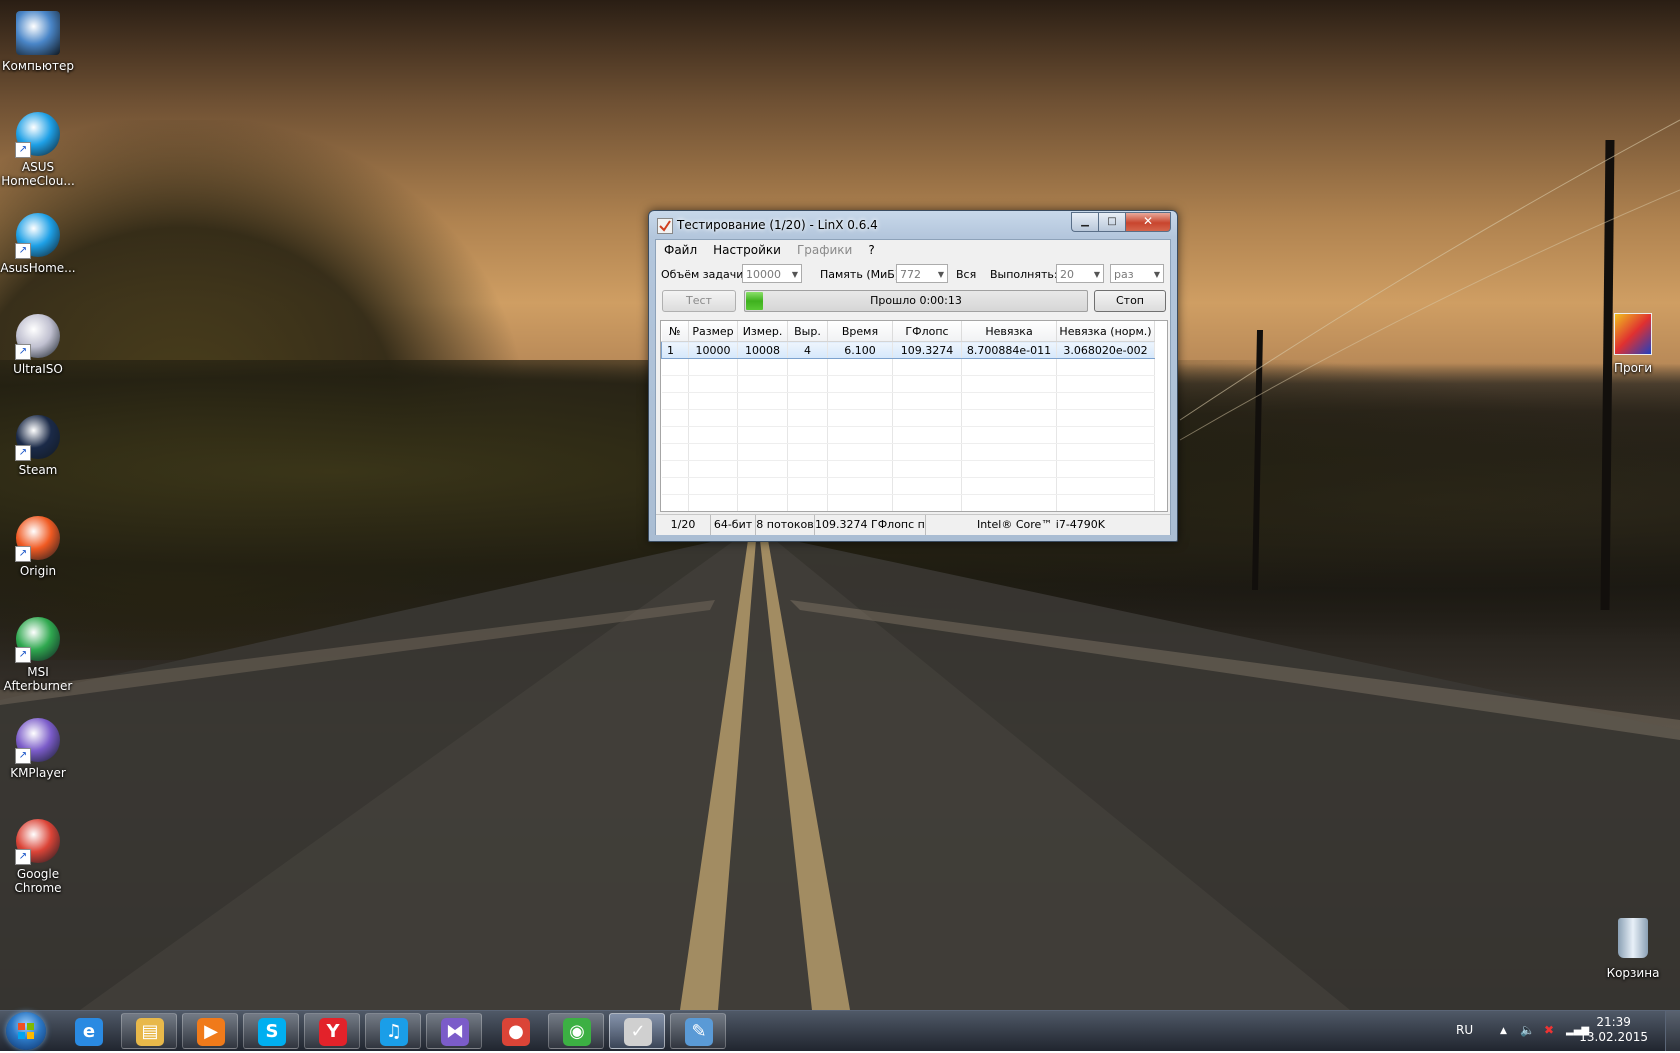  What do you see at coordinates (683, 525) in the screenshot?
I see `status-progress: 1/20` at bounding box center [683, 525].